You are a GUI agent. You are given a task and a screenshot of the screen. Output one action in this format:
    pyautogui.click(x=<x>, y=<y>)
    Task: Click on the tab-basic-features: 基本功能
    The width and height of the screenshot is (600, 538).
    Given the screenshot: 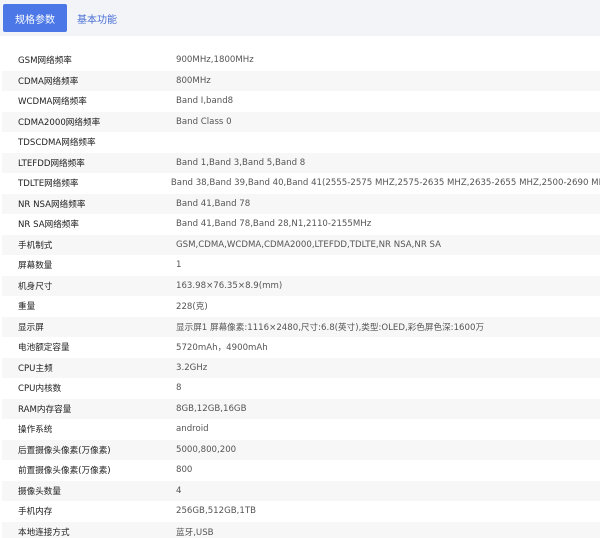 What is the action you would take?
    pyautogui.click(x=97, y=18)
    